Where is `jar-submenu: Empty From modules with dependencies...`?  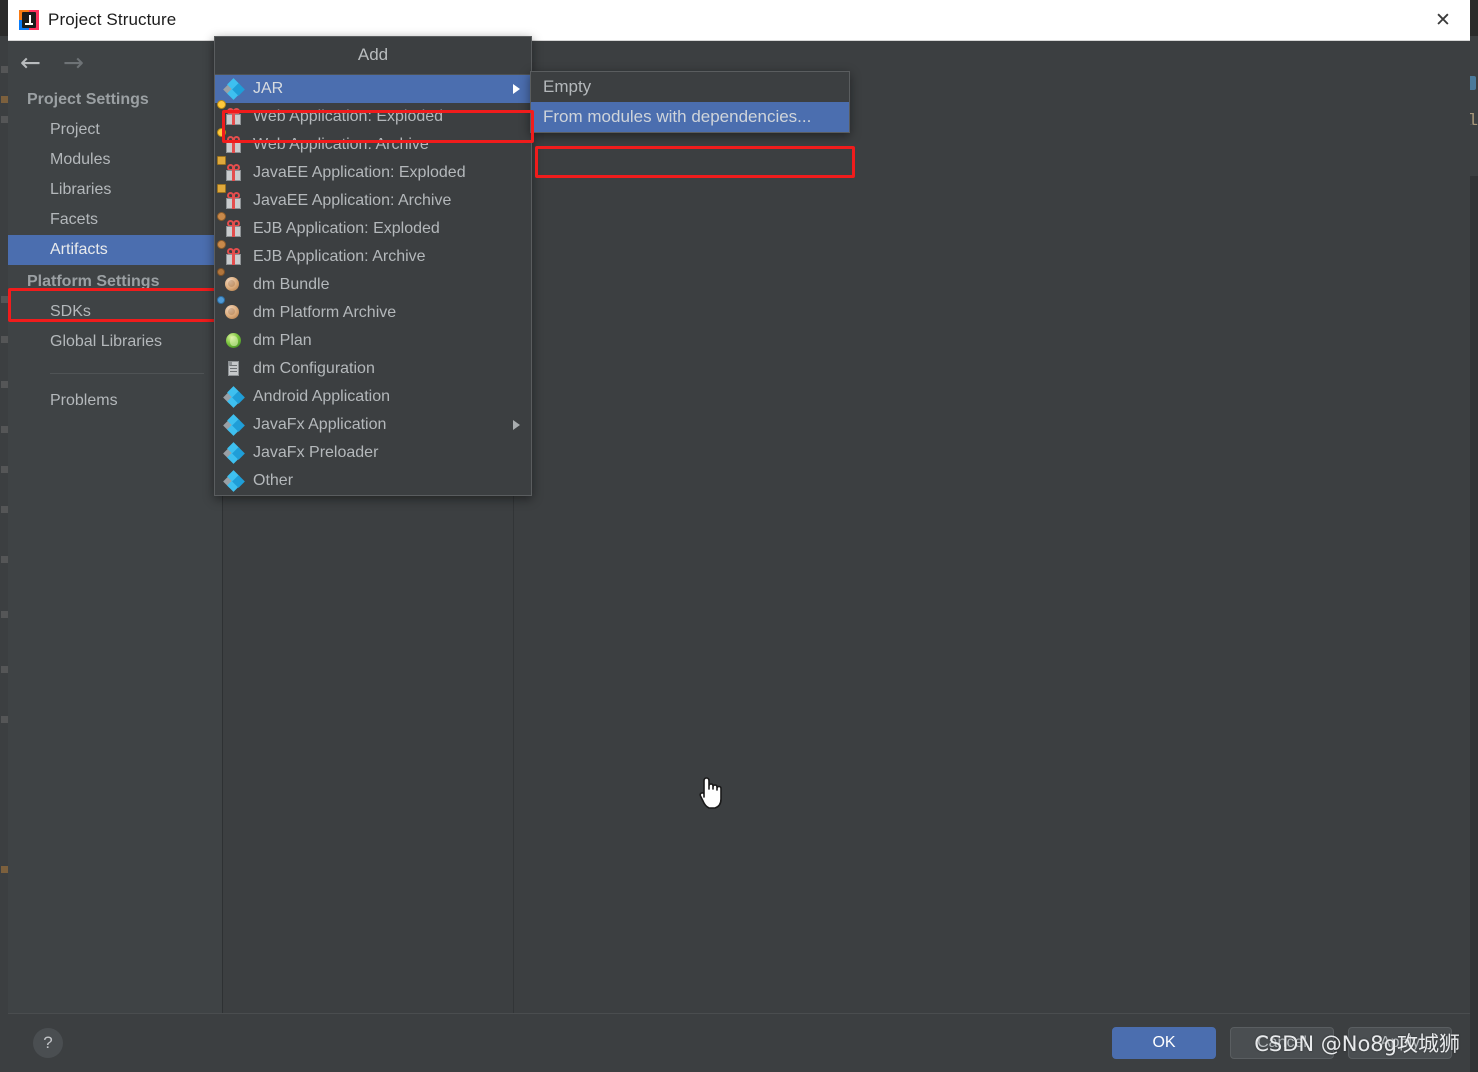
jar-submenu: Empty From modules with dependencies... is located at coordinates (690, 102).